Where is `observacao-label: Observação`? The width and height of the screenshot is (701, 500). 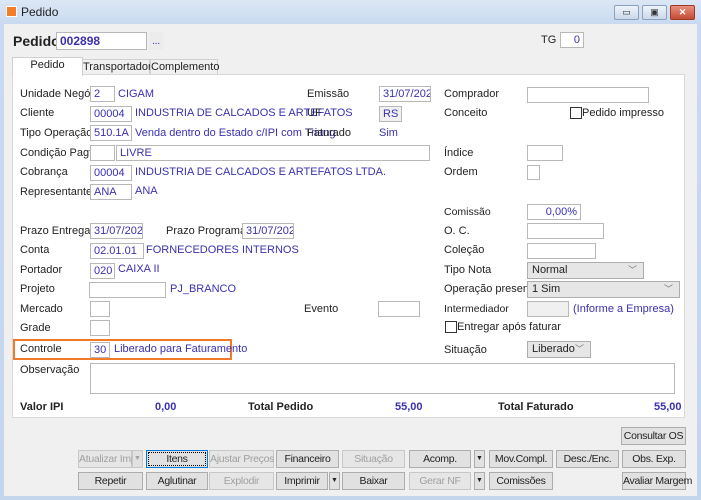 observacao-label: Observação is located at coordinates (50, 370).